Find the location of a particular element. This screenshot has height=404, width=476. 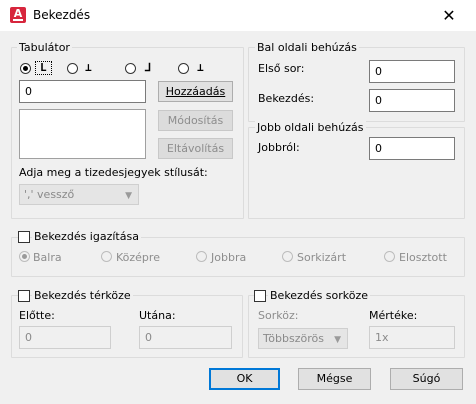

cancel-button: Mégse is located at coordinates (334, 379).